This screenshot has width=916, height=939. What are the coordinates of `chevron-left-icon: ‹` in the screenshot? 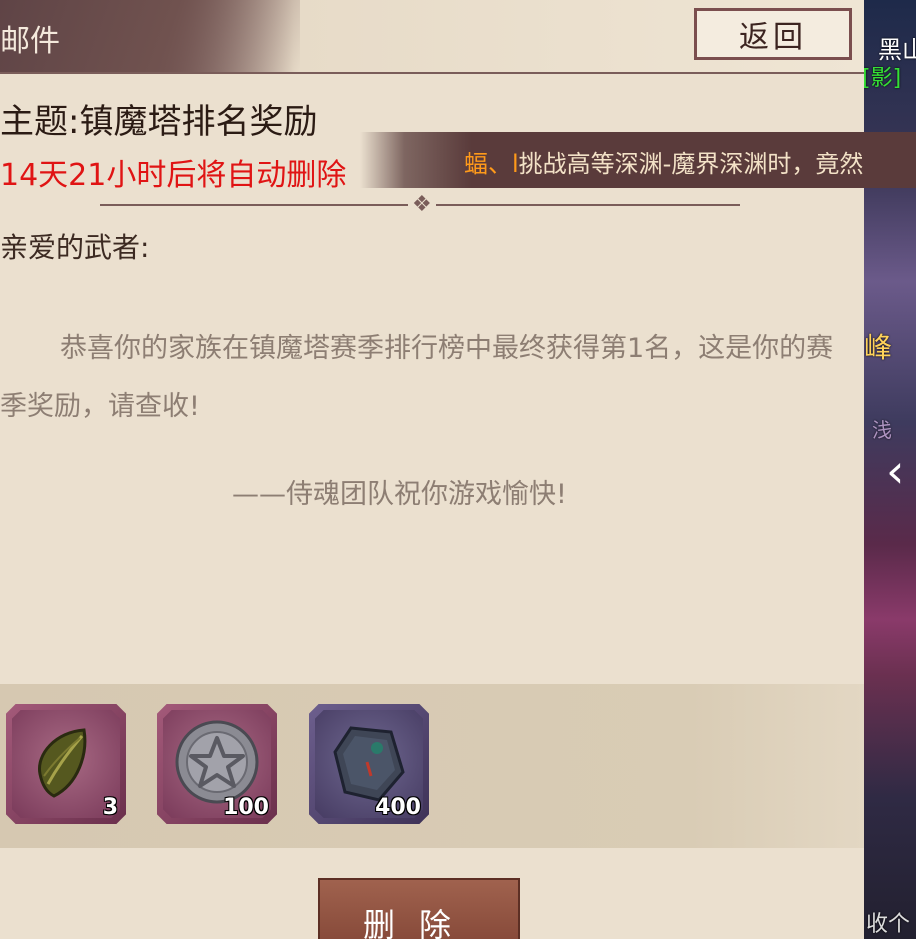 It's located at (895, 471).